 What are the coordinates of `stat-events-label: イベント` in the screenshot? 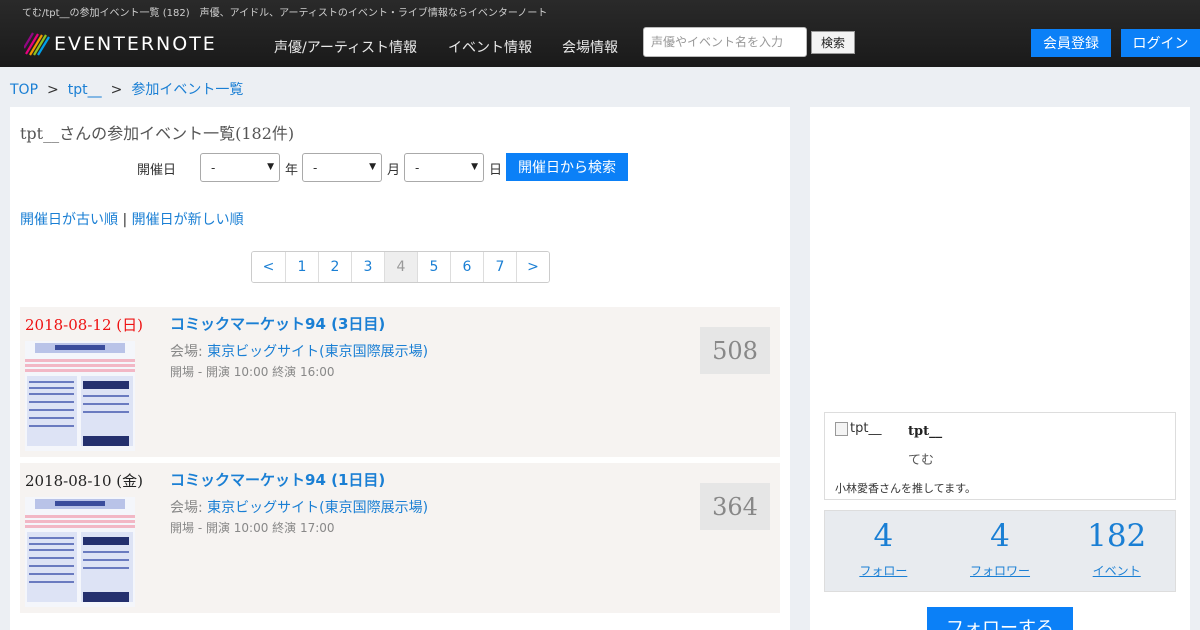 It's located at (1116, 570).